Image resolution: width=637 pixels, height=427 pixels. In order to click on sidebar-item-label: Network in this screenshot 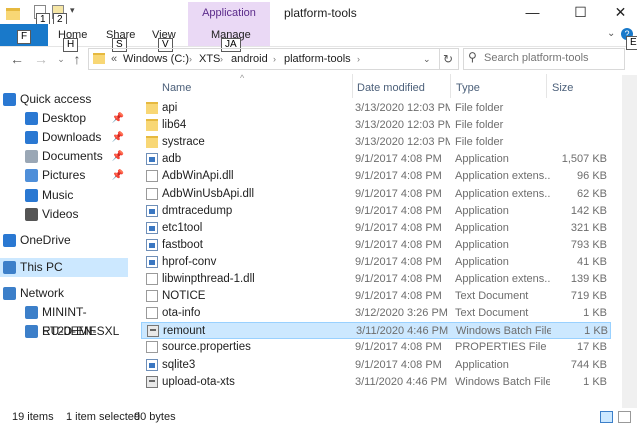, I will do `click(42, 293)`.